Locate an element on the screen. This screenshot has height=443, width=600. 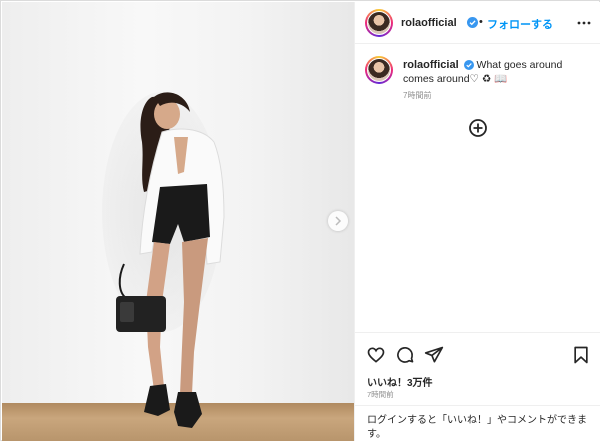
heart-icon is located at coordinates (376, 355).